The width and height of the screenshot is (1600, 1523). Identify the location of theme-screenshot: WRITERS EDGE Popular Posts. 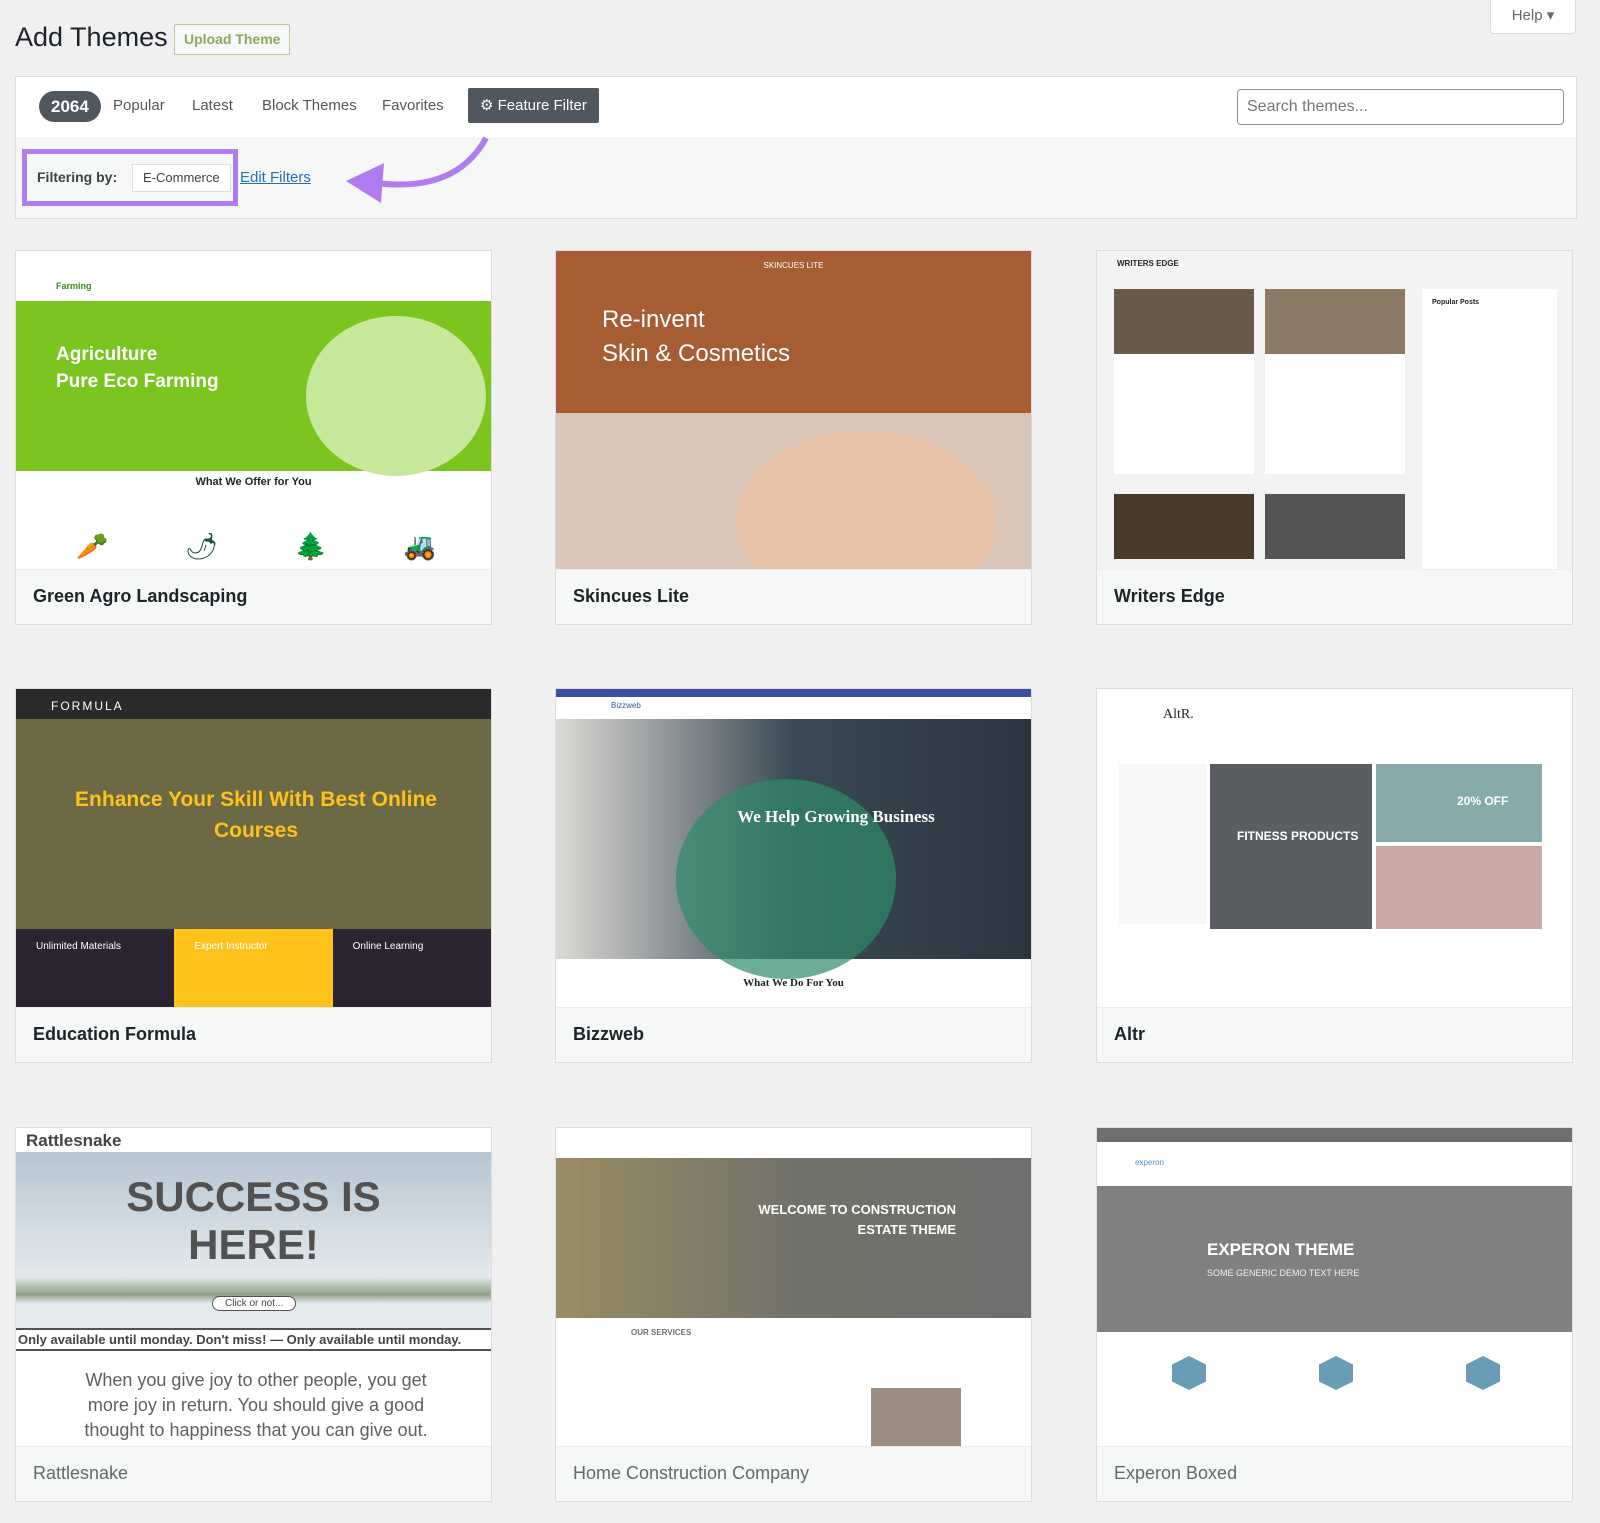
(1334, 410).